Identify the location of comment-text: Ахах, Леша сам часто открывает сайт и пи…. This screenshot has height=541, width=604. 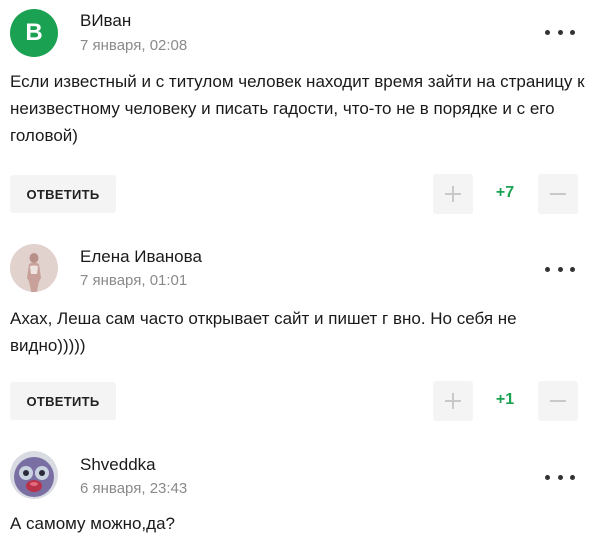
(263, 332).